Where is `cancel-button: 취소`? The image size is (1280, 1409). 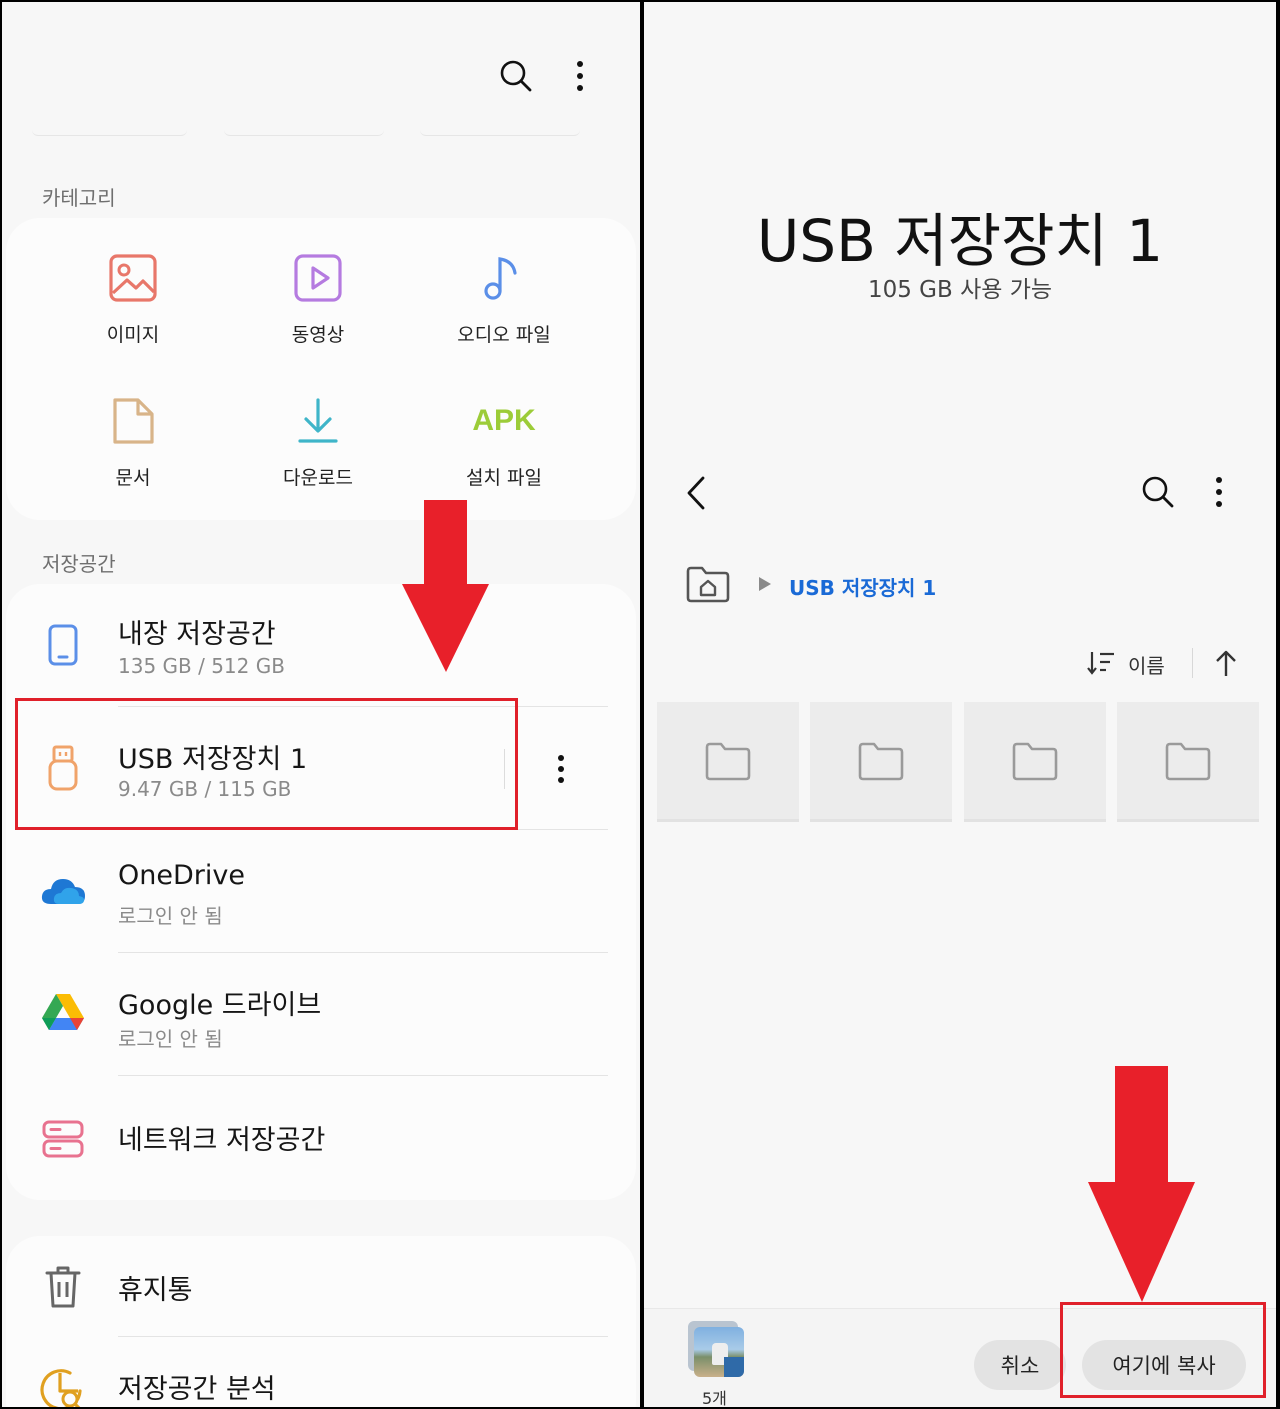 cancel-button: 취소 is located at coordinates (1020, 1365).